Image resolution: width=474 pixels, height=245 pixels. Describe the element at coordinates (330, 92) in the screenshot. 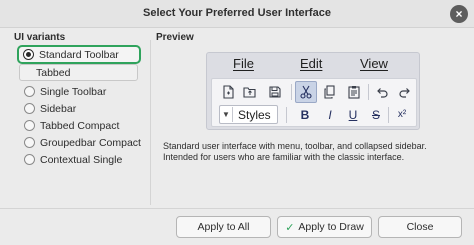

I see `copy-icon` at that location.